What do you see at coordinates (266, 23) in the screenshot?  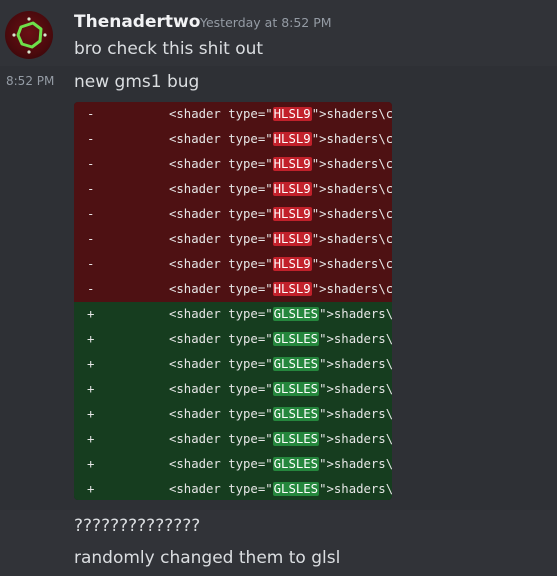 I see `message-timestamp: Yesterday at 8:52 PM` at bounding box center [266, 23].